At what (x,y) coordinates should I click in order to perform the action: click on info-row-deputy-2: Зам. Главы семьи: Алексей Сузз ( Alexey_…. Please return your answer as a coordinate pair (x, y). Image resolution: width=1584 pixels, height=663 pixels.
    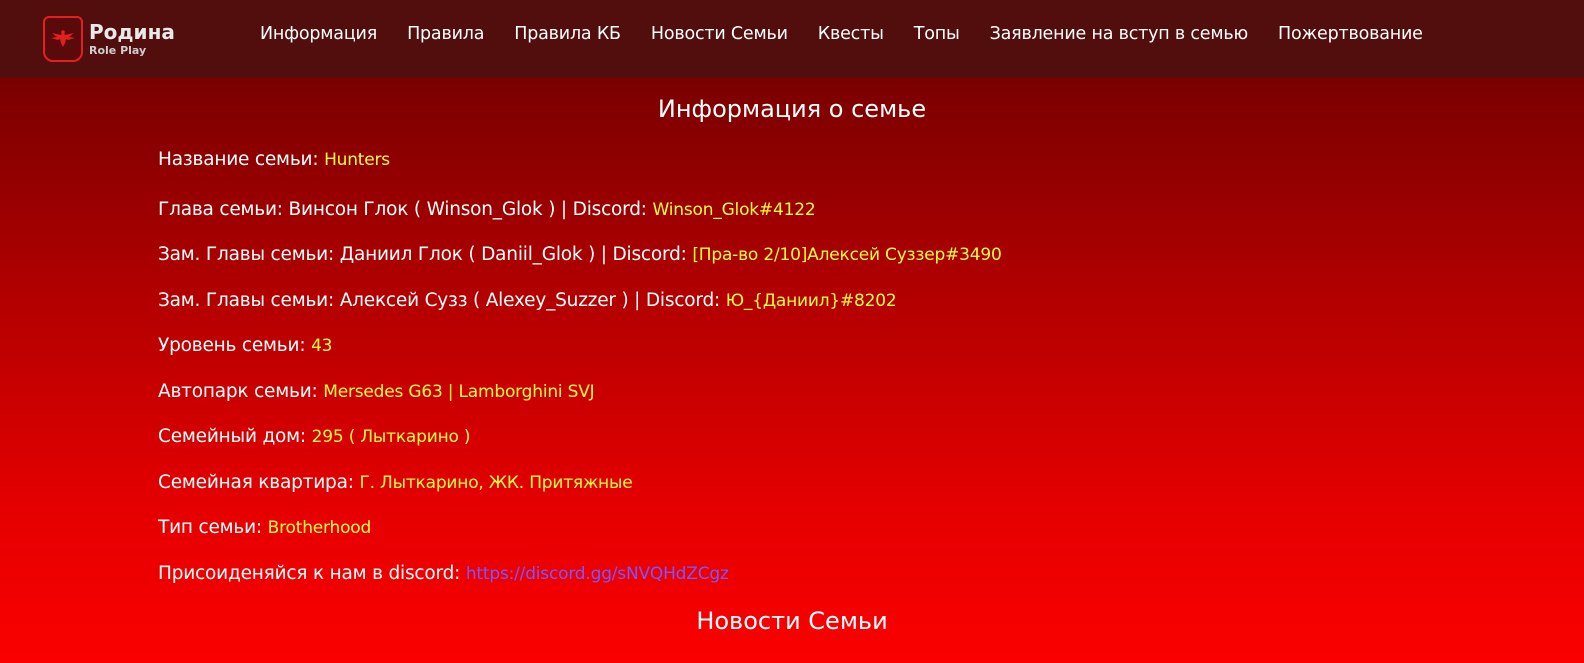
    Looking at the image, I should click on (527, 300).